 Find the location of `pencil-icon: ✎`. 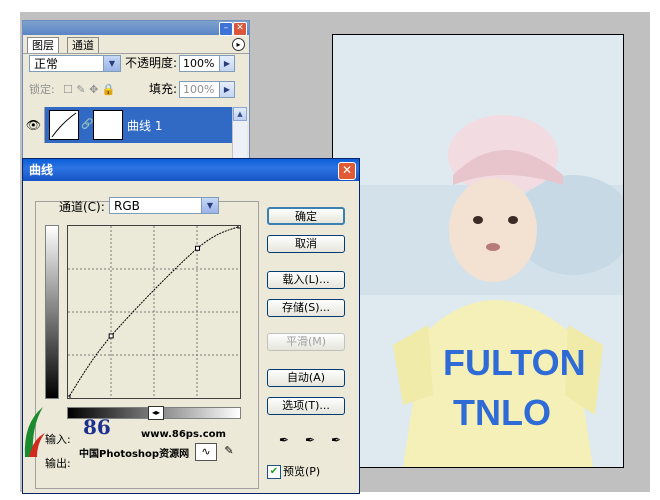

pencil-icon: ✎ is located at coordinates (229, 451).